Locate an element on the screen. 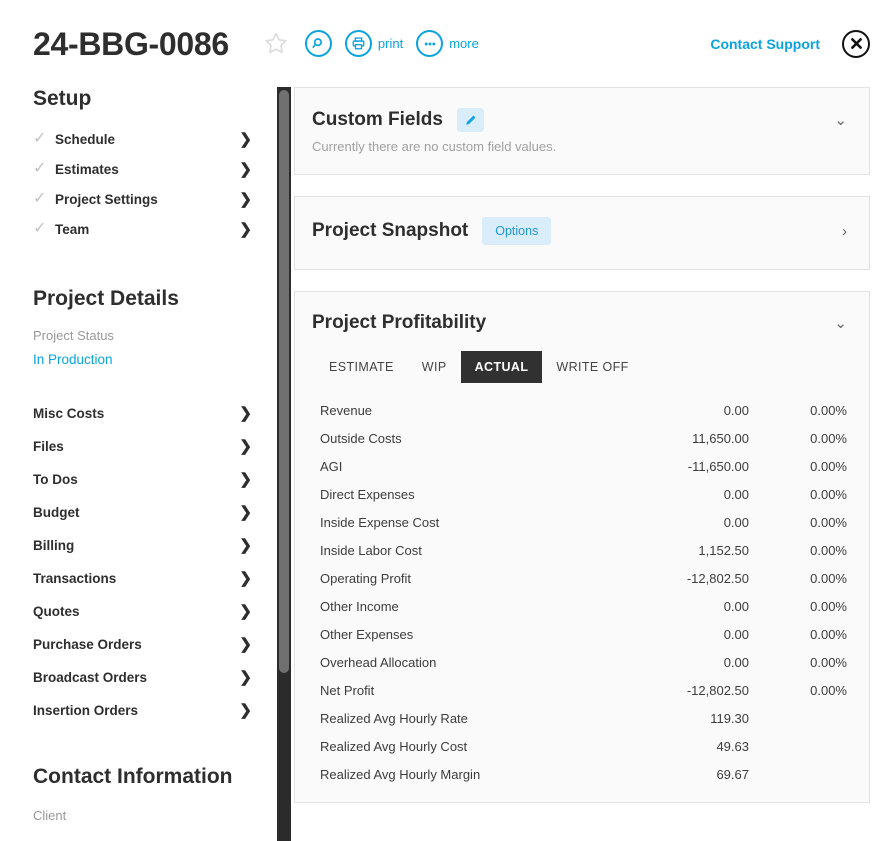  row-value: -11,650.00 is located at coordinates (718, 466).